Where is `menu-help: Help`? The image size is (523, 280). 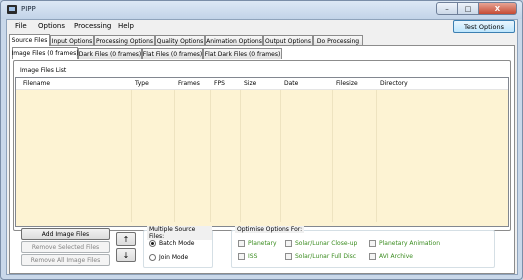 menu-help: Help is located at coordinates (126, 26).